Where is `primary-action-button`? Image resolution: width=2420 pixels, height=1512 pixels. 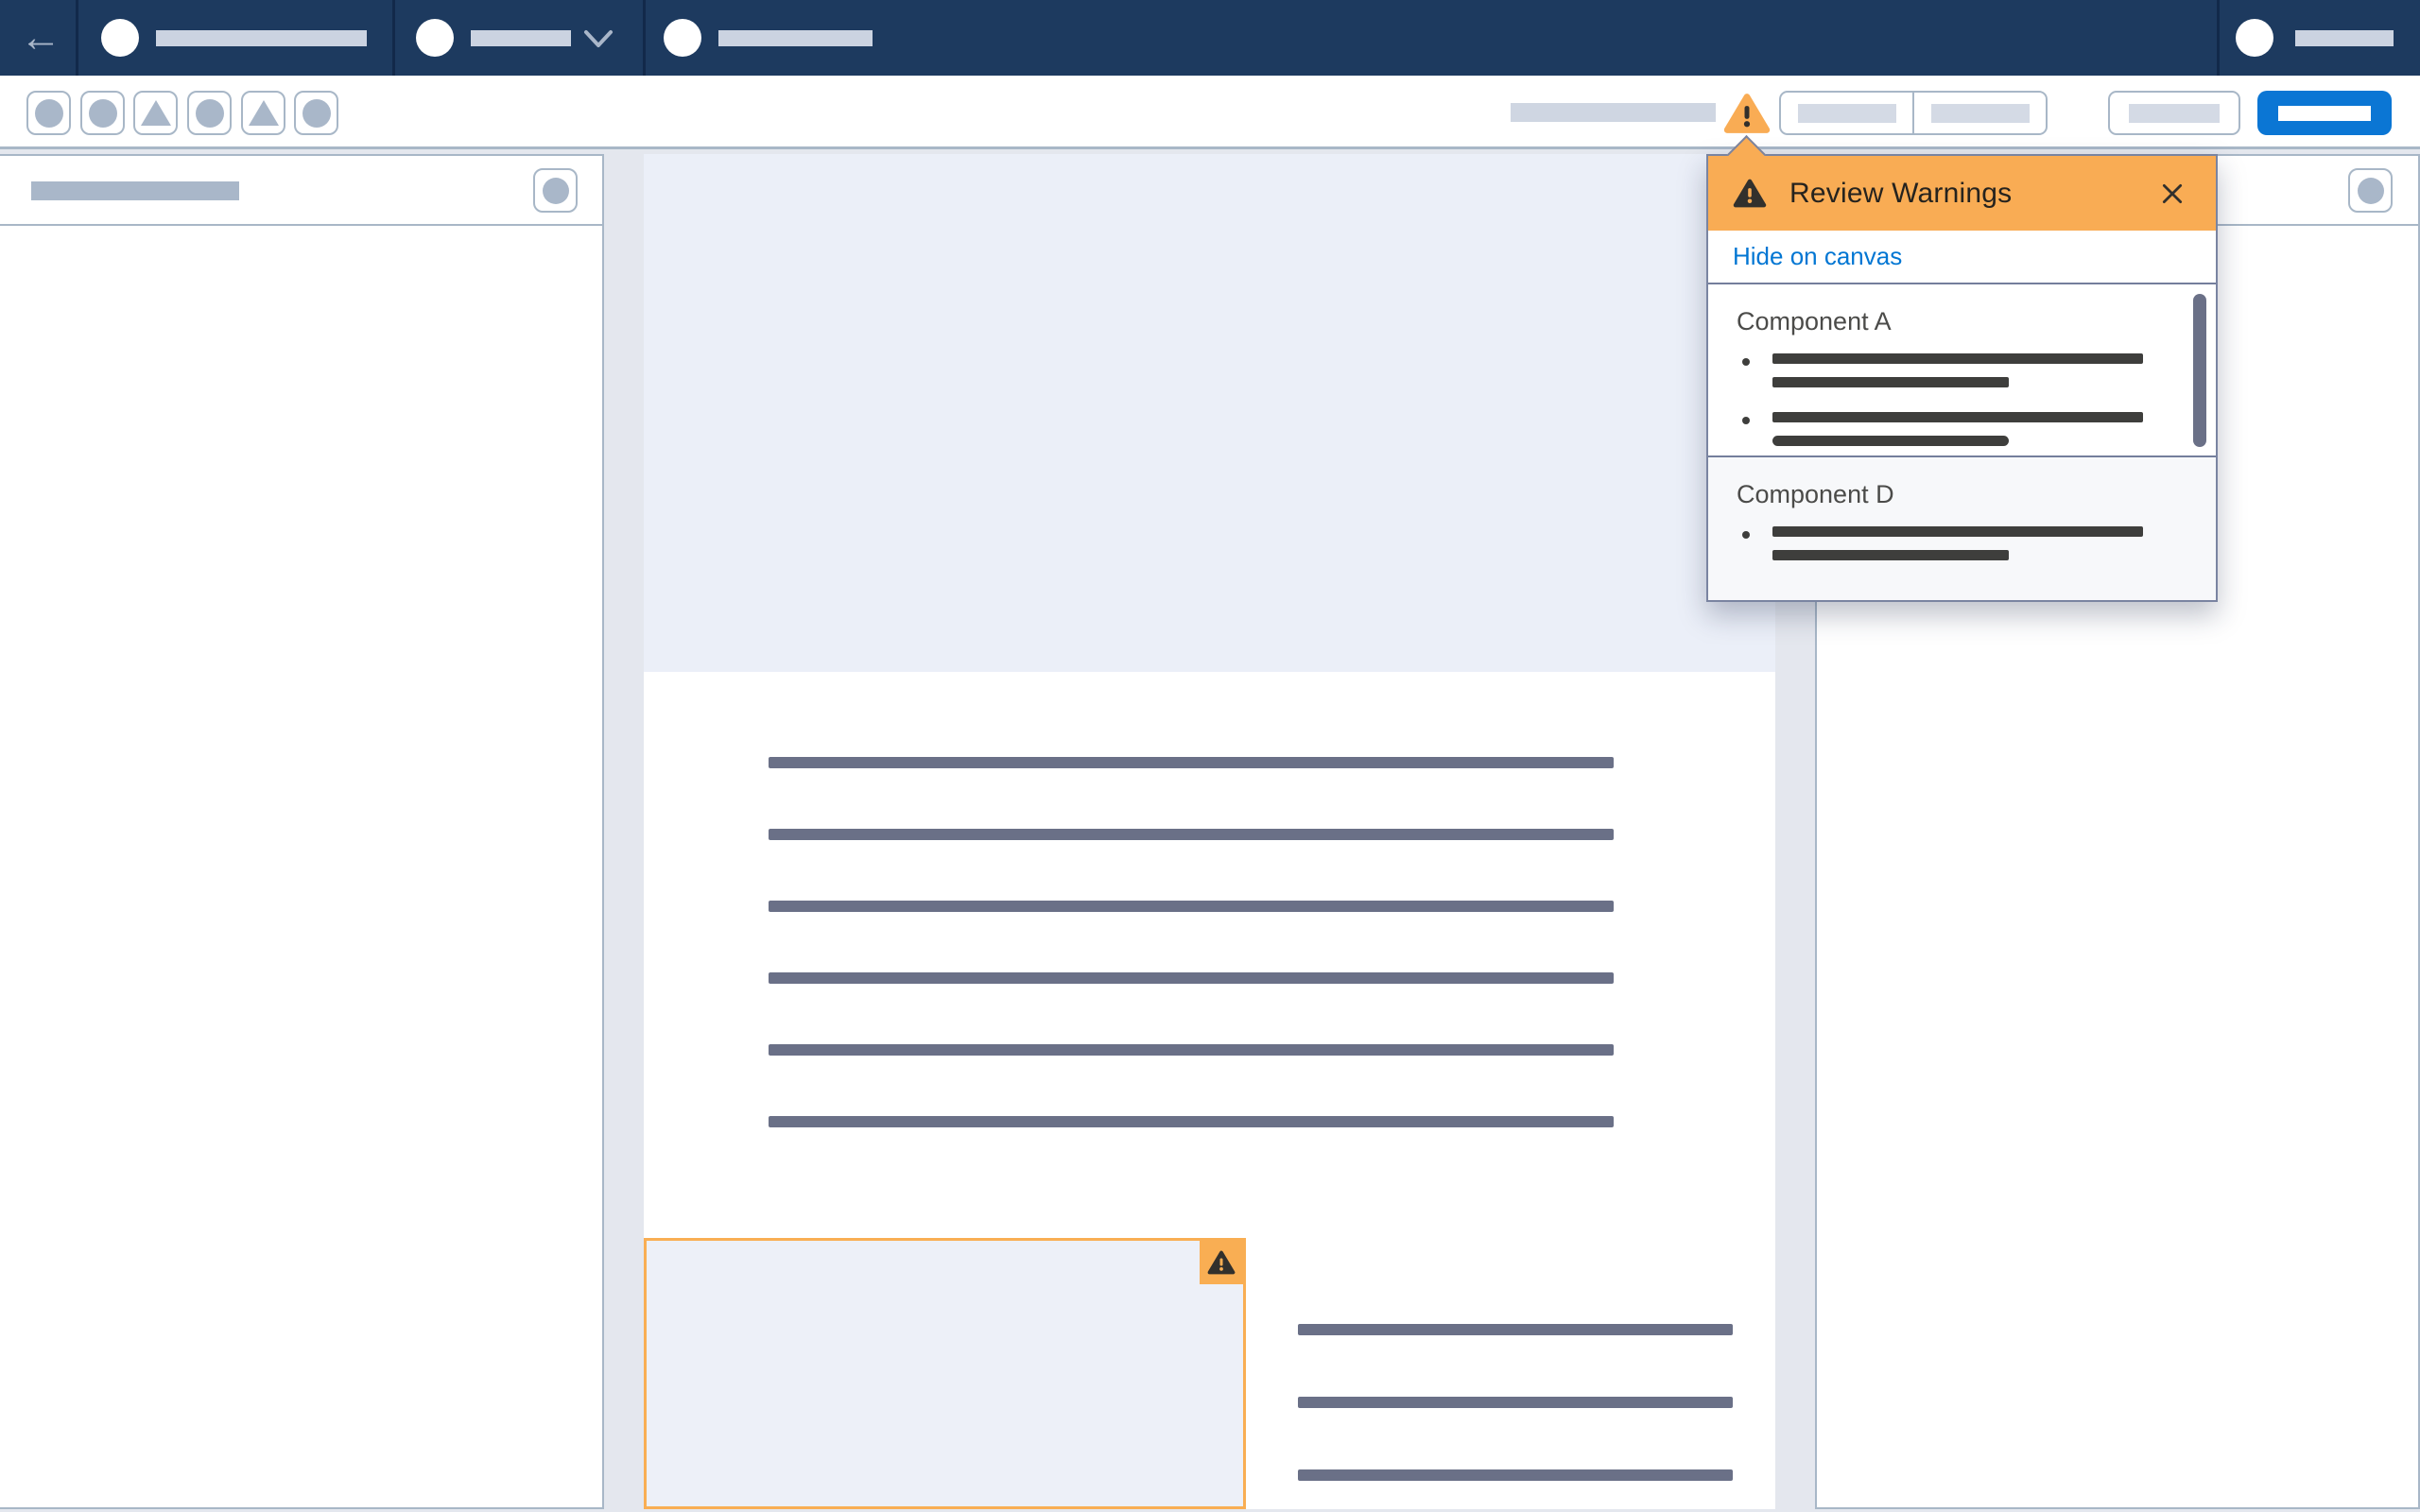
primary-action-button is located at coordinates (2324, 113).